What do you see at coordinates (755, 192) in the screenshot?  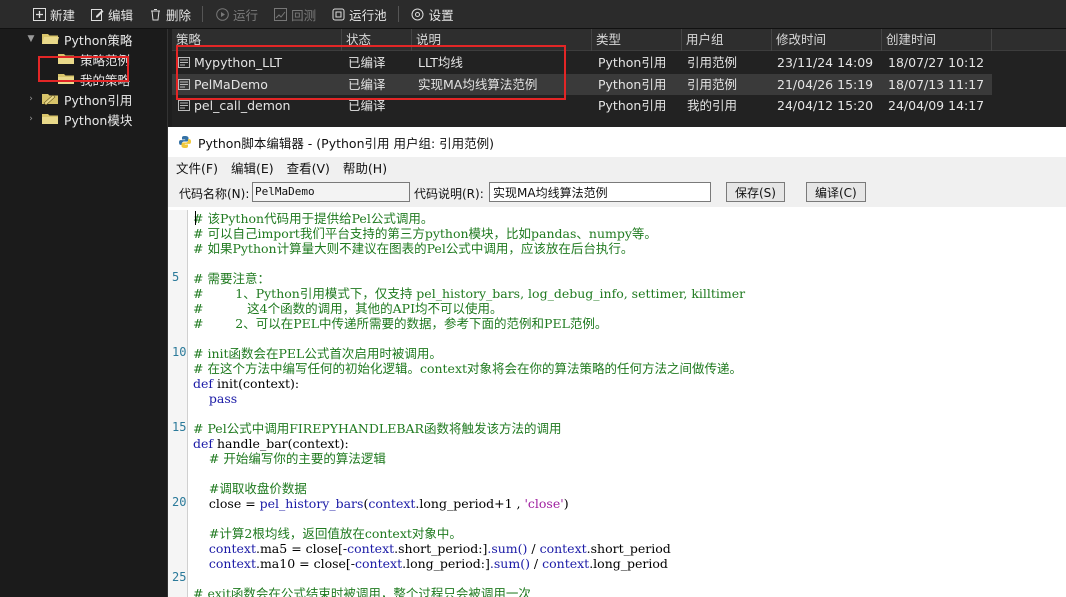 I see `save-button: 保存(S)` at bounding box center [755, 192].